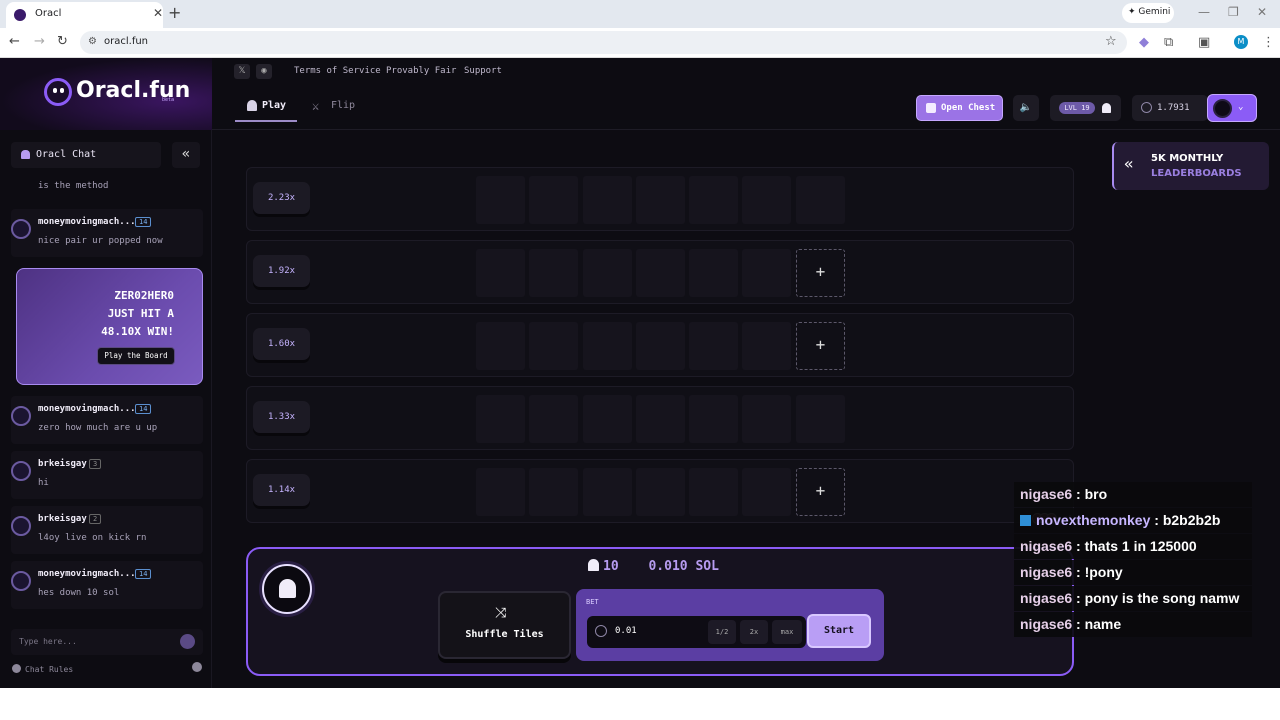 The width and height of the screenshot is (1280, 720). Describe the element at coordinates (337, 71) in the screenshot. I see `terms-link: Terms of Service` at that location.